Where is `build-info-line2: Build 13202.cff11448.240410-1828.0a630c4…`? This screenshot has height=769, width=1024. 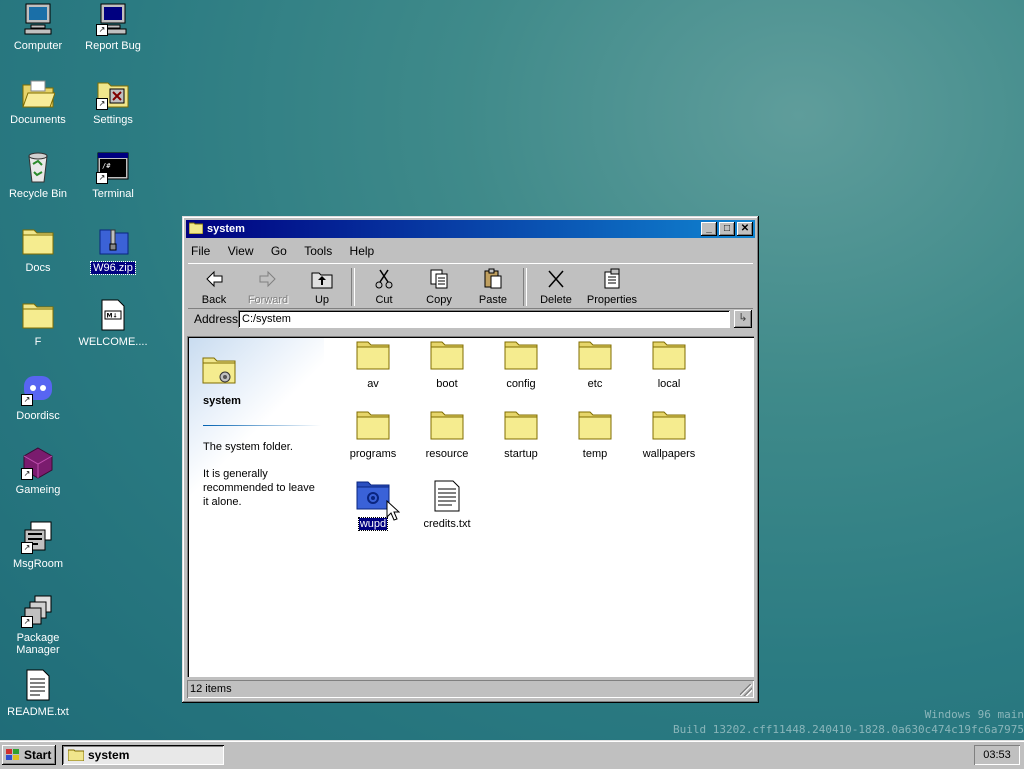
build-info-line2: Build 13202.cff11448.240410-1828.0a630c4… is located at coordinates (848, 729).